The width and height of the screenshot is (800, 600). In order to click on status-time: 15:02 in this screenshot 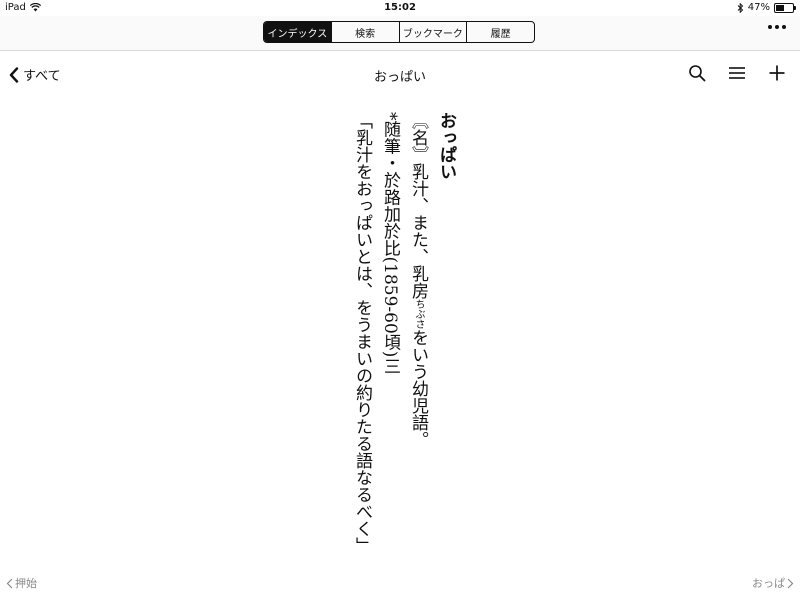, I will do `click(400, 7)`.